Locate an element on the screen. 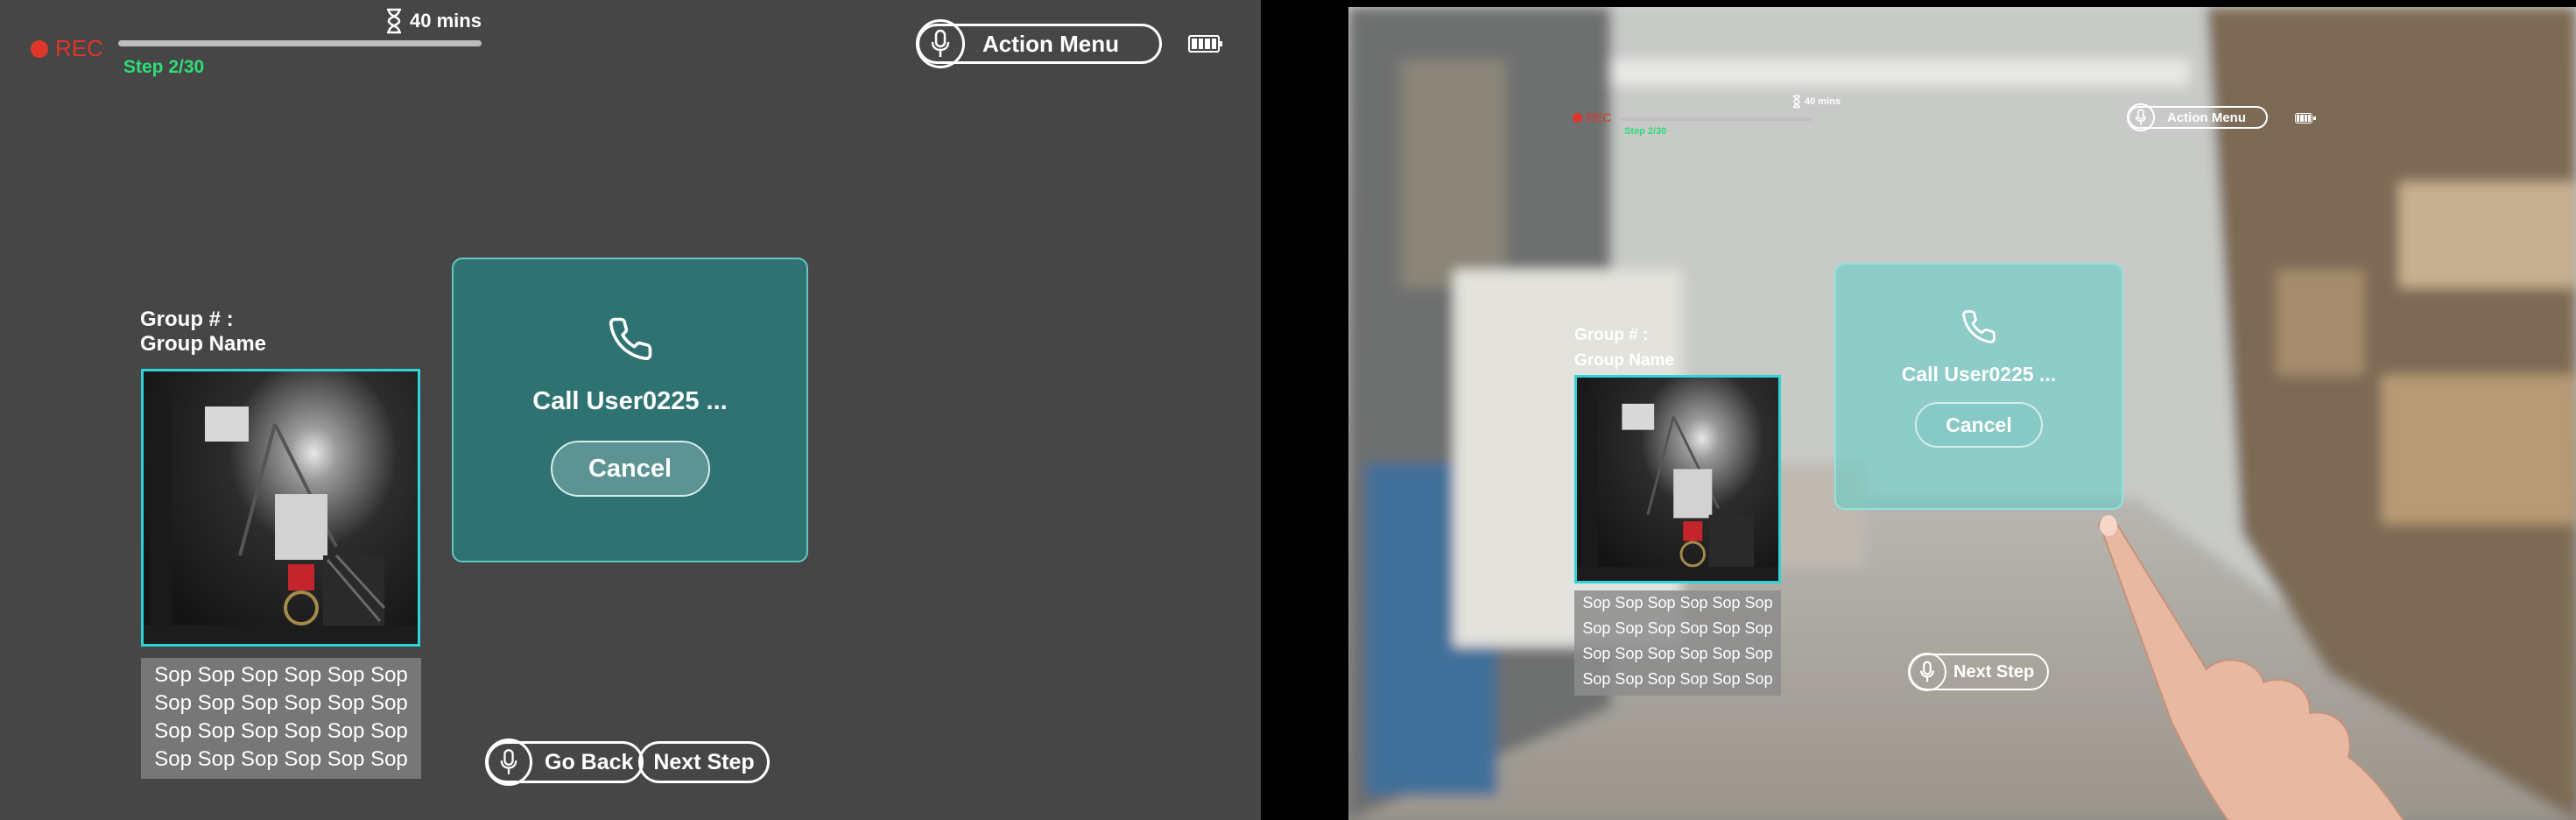 Image resolution: width=2576 pixels, height=820 pixels. voice-nav-bar: Go Back Next Step is located at coordinates (627, 762).